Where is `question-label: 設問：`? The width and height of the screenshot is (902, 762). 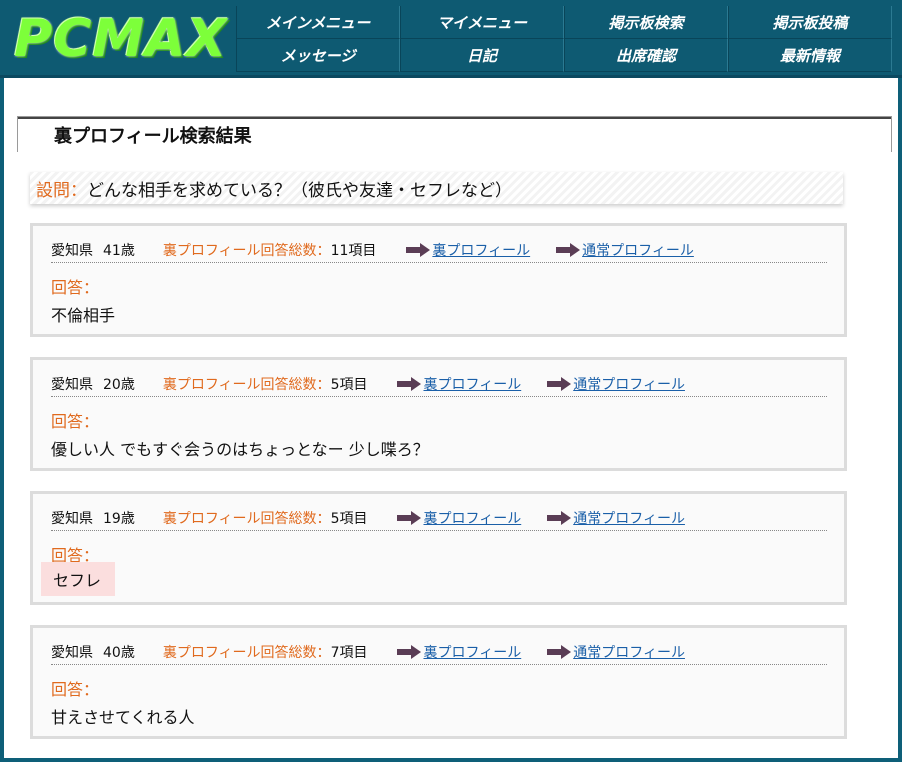
question-label: 設問： is located at coordinates (61, 191).